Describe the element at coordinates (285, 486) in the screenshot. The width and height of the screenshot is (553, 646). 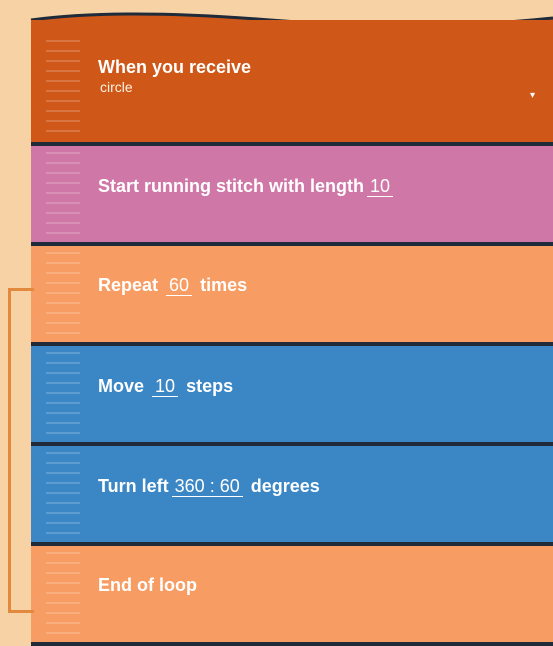
I see `block-label-suffix: degrees` at that location.